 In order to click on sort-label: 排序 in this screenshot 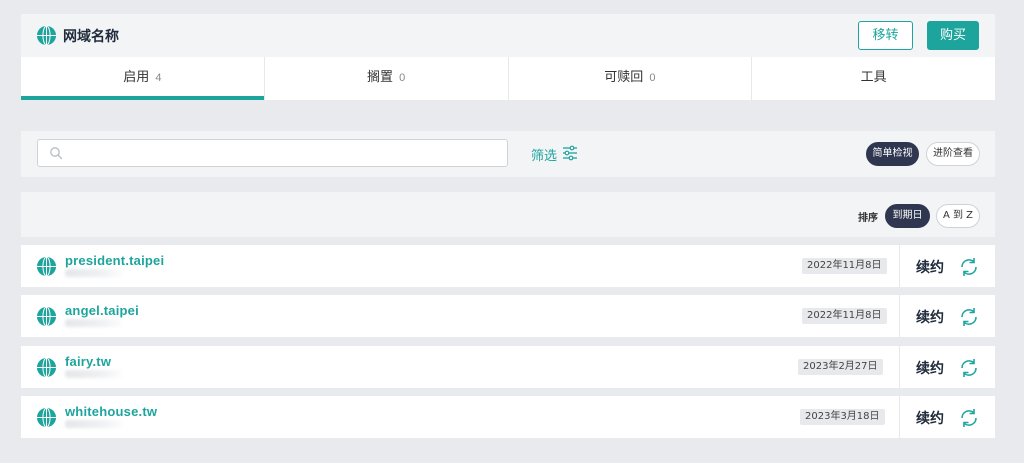, I will do `click(868, 218)`.